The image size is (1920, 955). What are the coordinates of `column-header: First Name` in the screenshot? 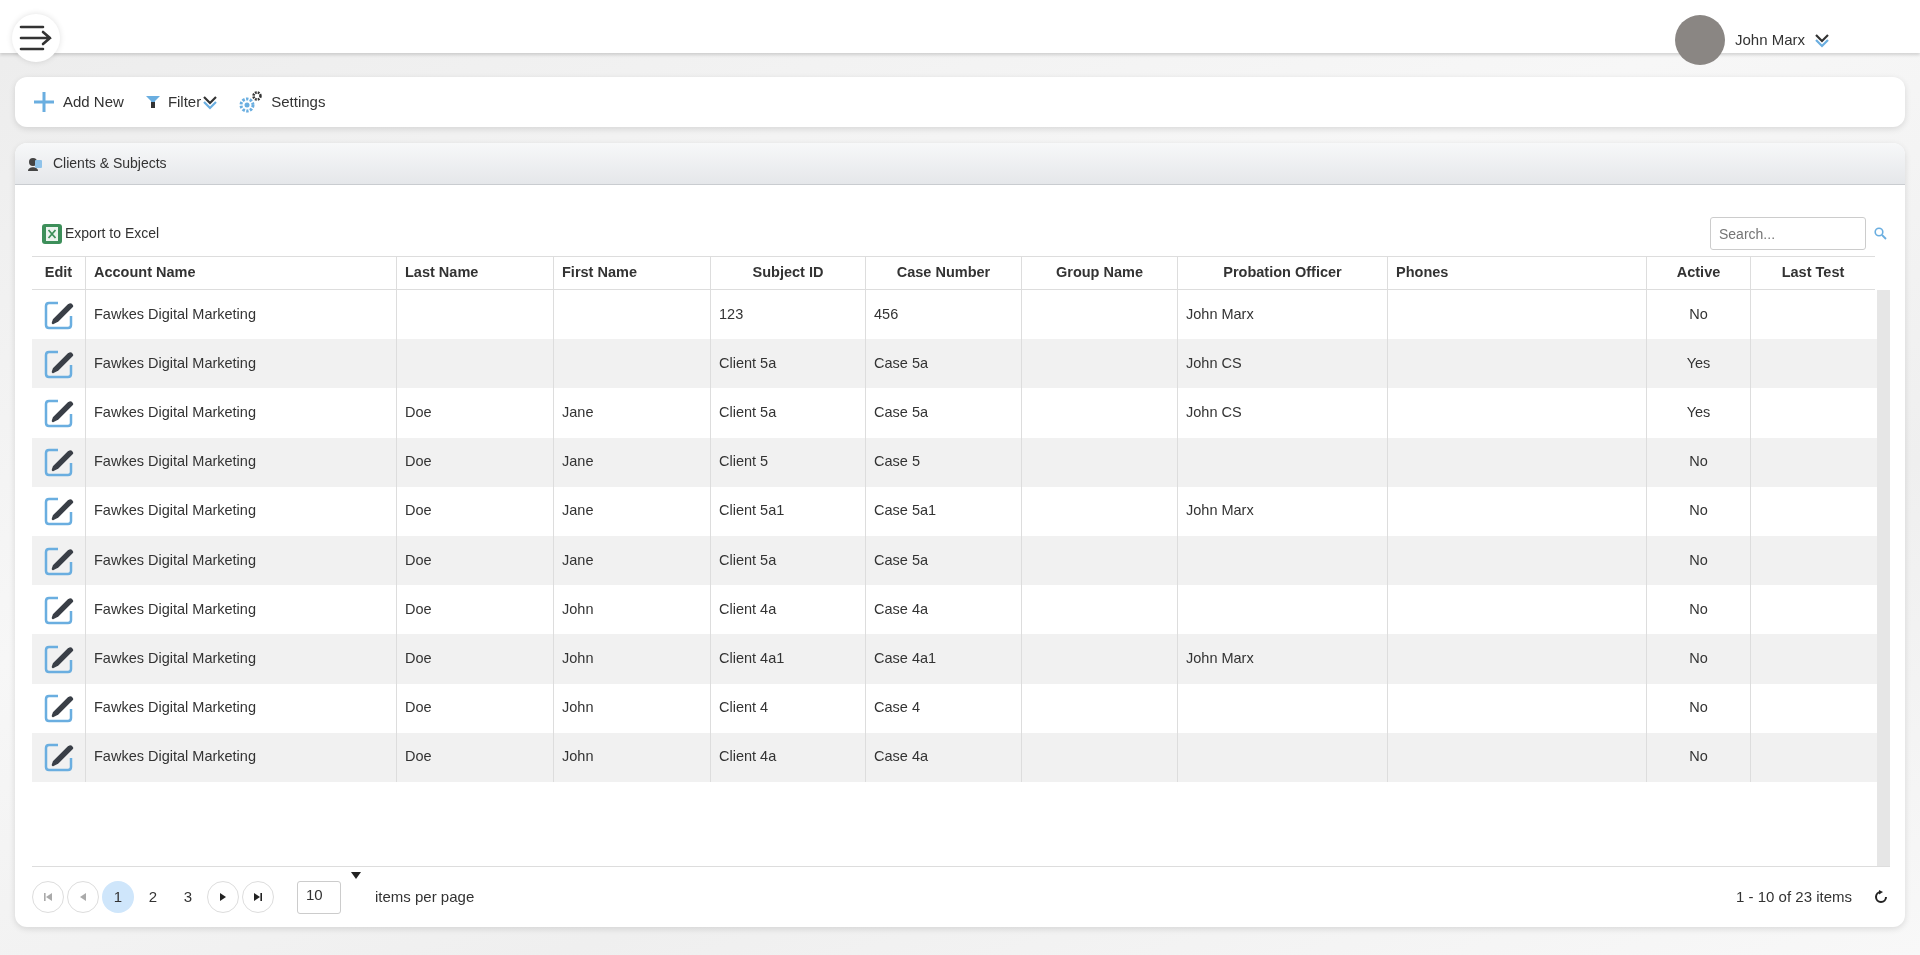 It's located at (631, 273).